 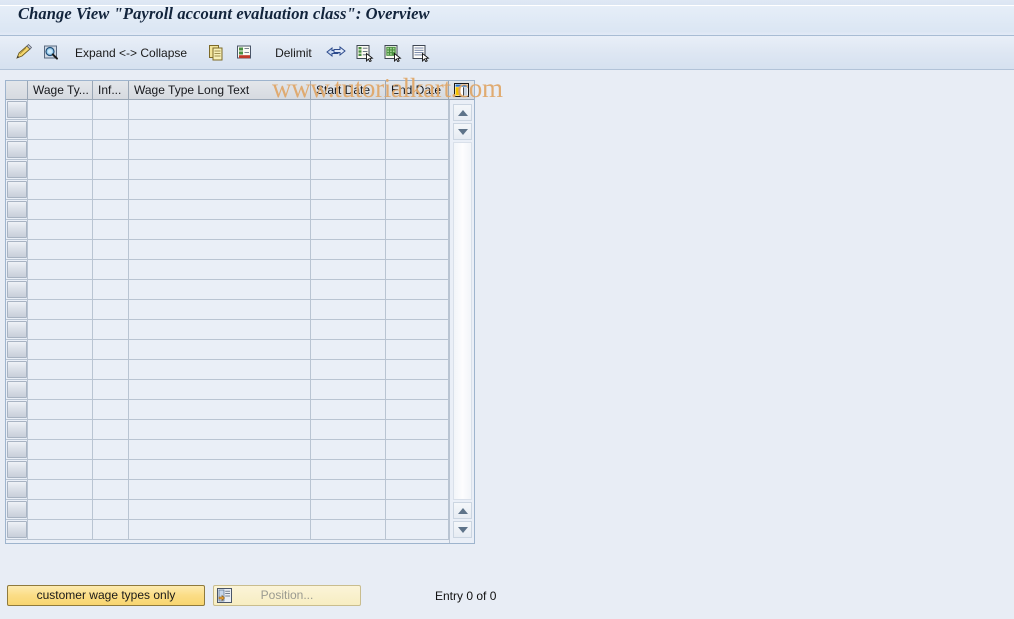 I want to click on copy-as-button, so click(x=217, y=53).